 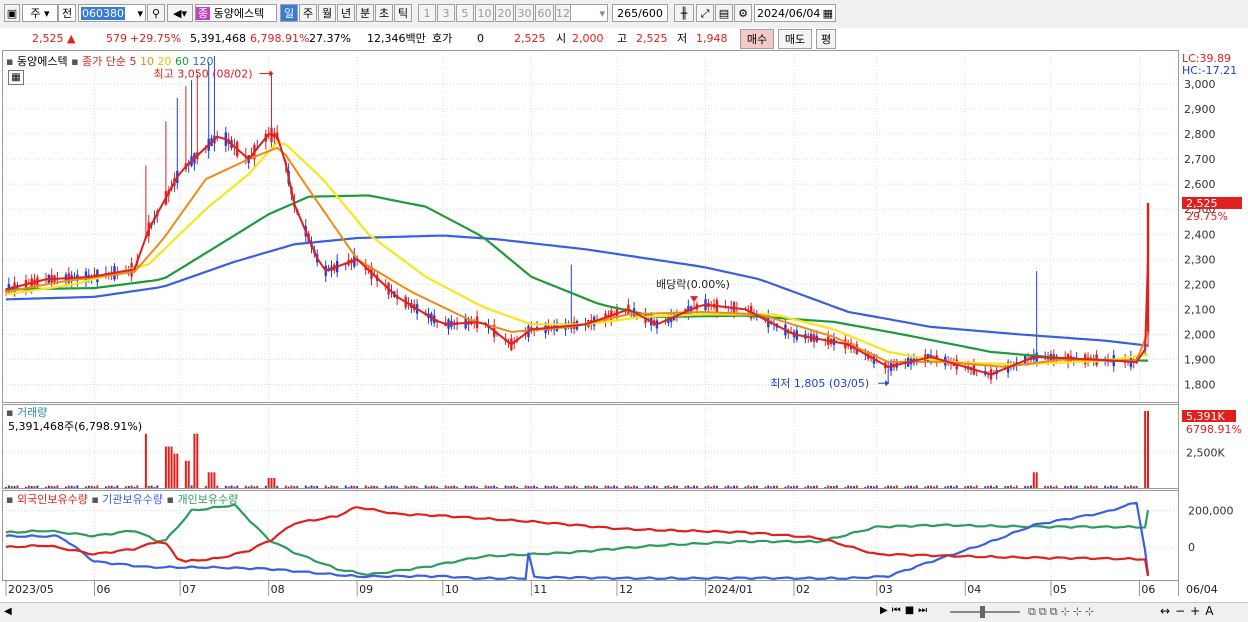 What do you see at coordinates (484, 13) in the screenshot?
I see `interval-button-10: 10` at bounding box center [484, 13].